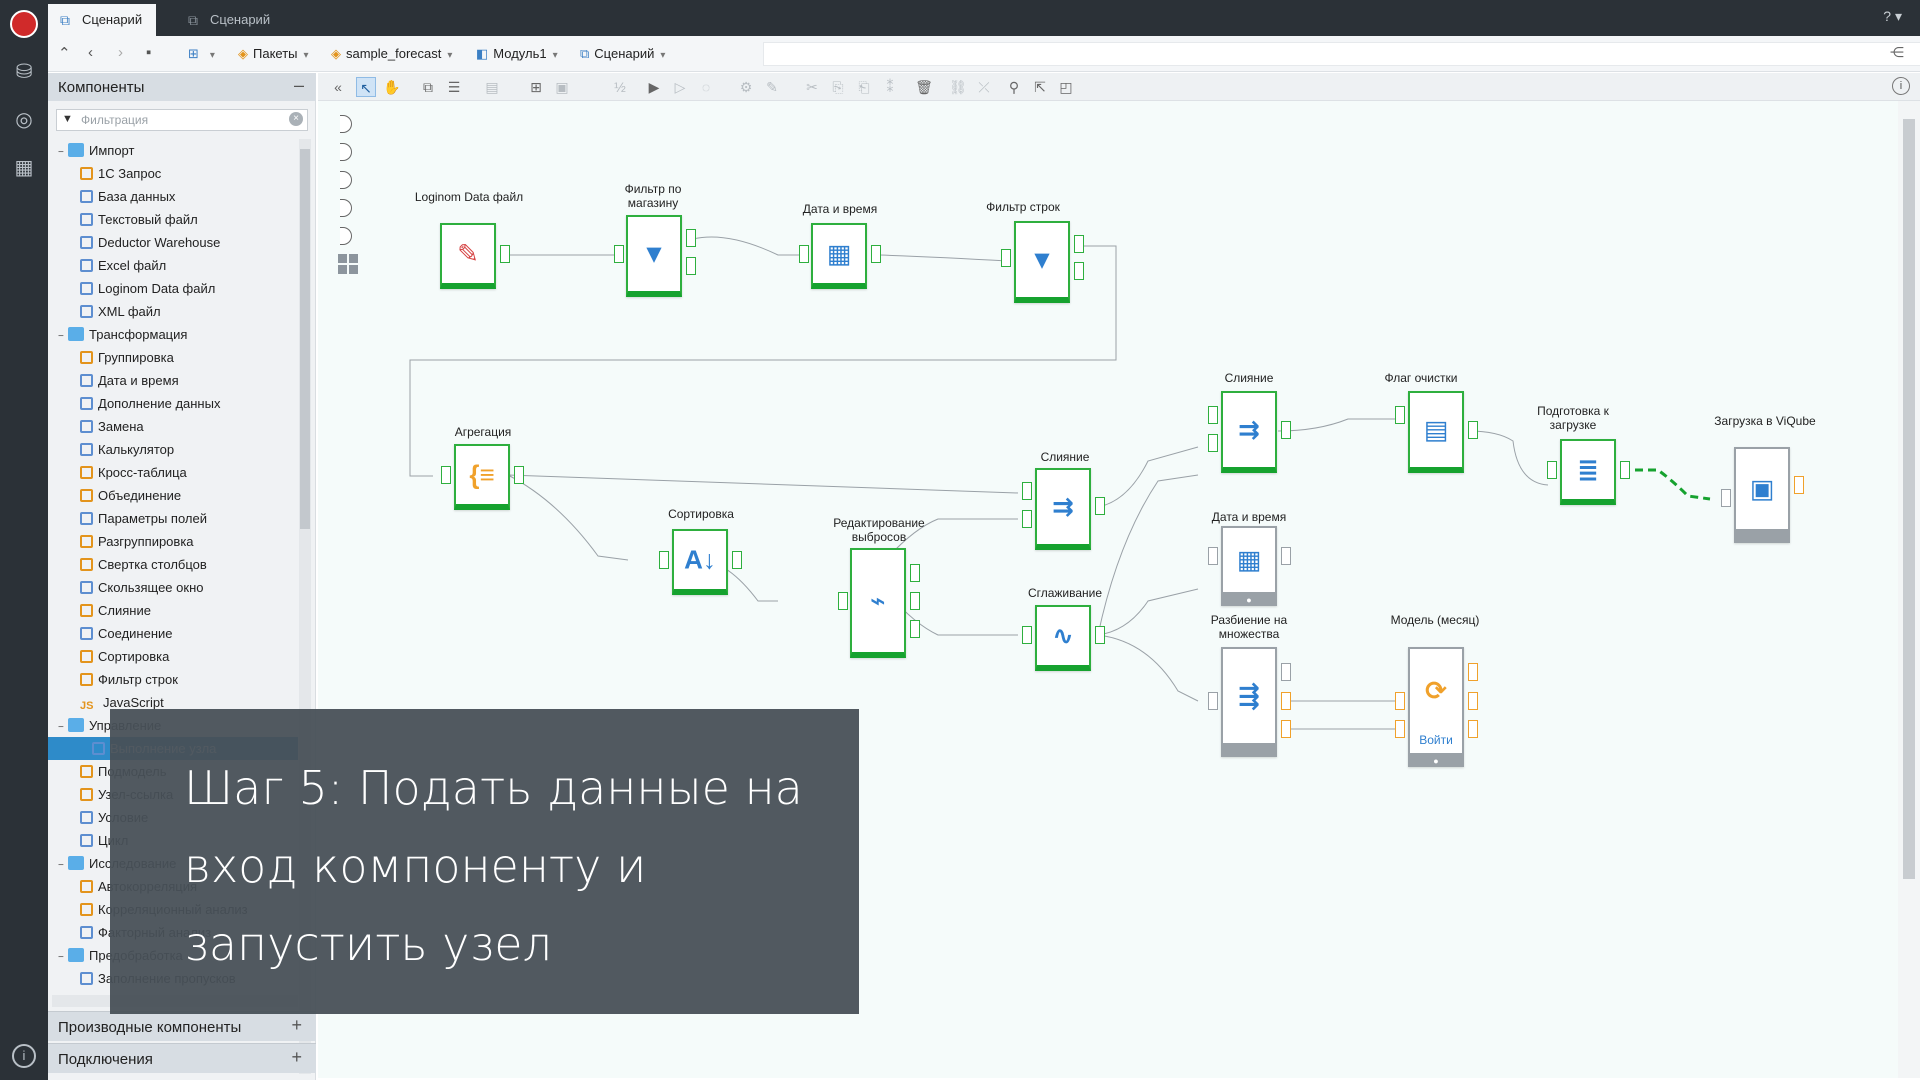 The height and width of the screenshot is (1080, 1920). I want to click on enter-button: Войти, so click(1436, 740).